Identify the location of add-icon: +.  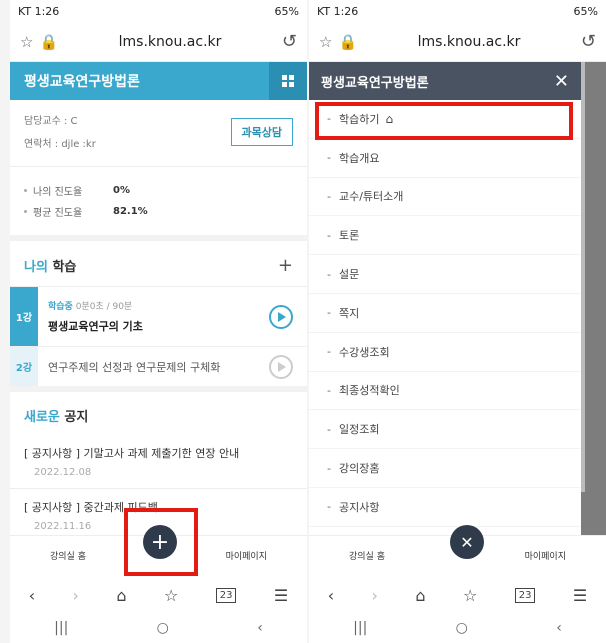
(285, 265).